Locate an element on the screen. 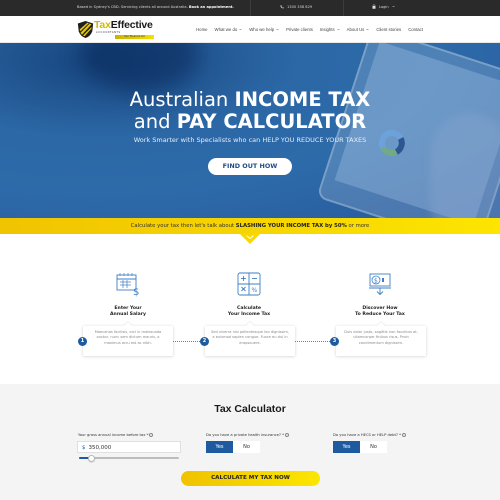 This screenshot has width=500, height=500. nav-item-who-we-help: Who we help is located at coordinates (264, 29).